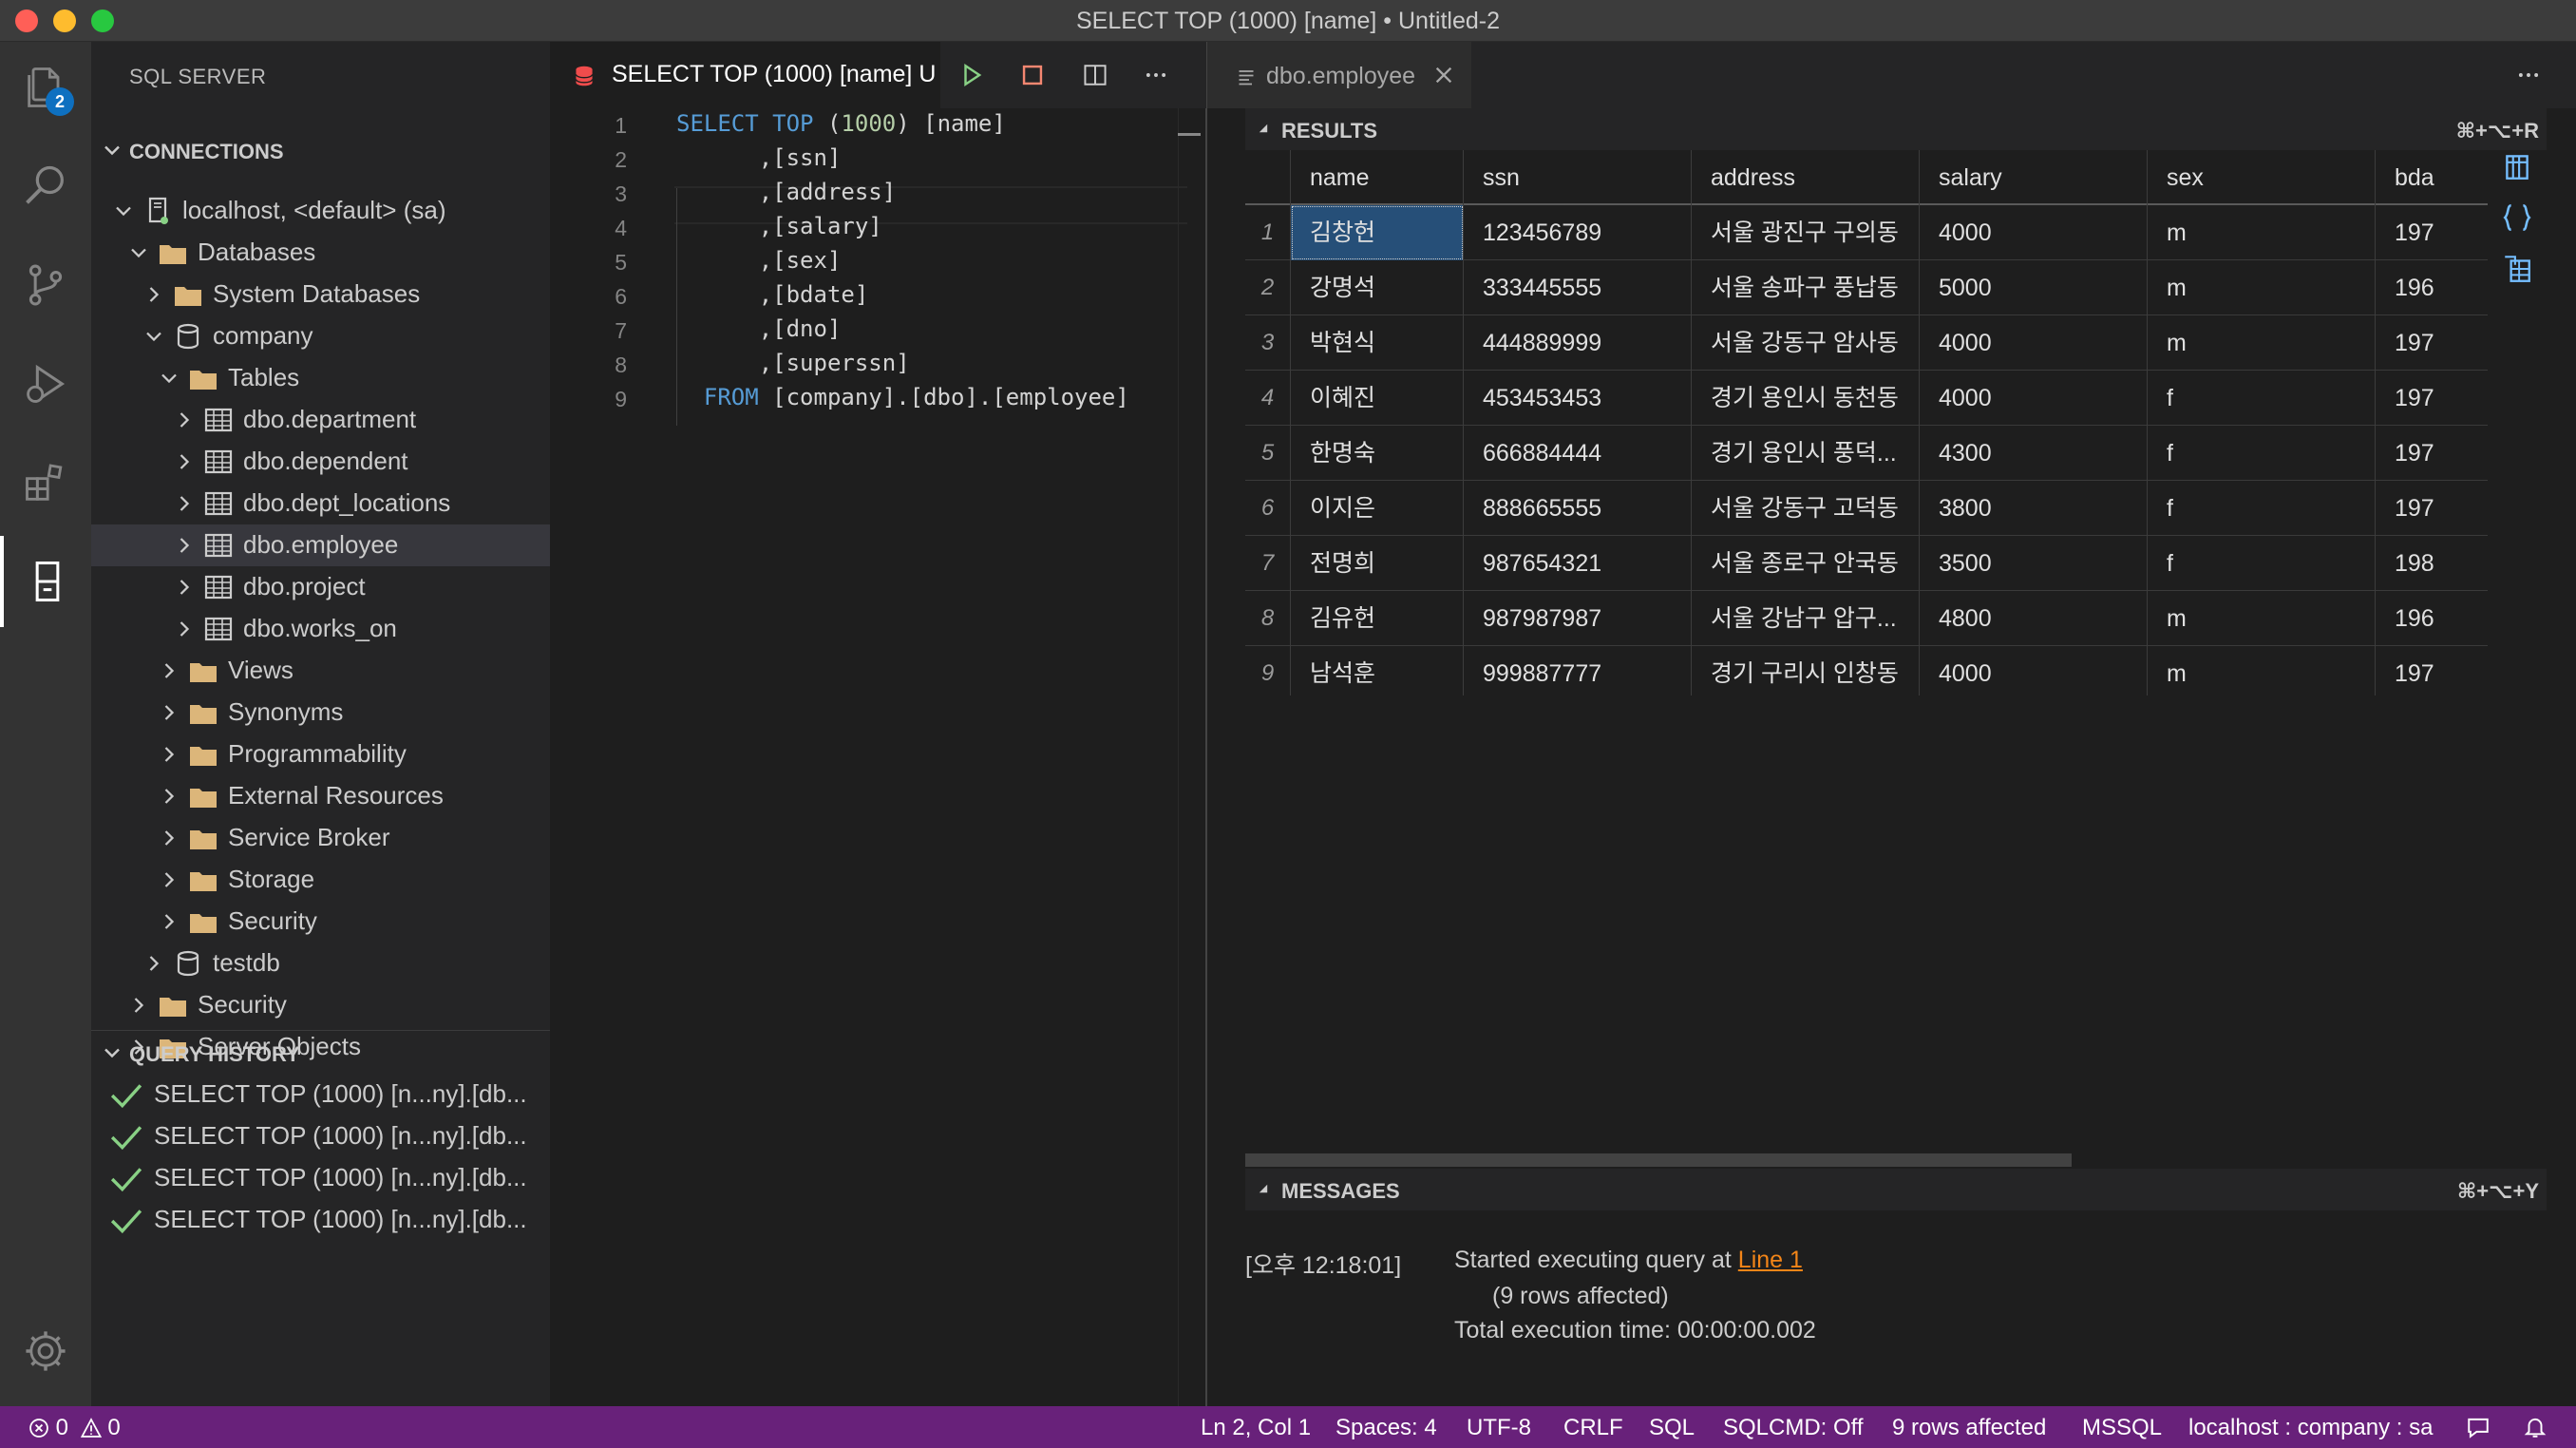 This screenshot has height=1448, width=2576. Describe the element at coordinates (320, 503) in the screenshot. I see `tree-item: dbo.dept_locations` at that location.